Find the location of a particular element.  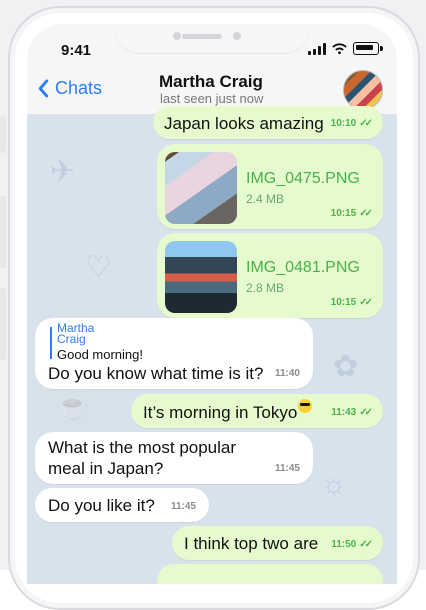

wifi-icon is located at coordinates (339, 48).